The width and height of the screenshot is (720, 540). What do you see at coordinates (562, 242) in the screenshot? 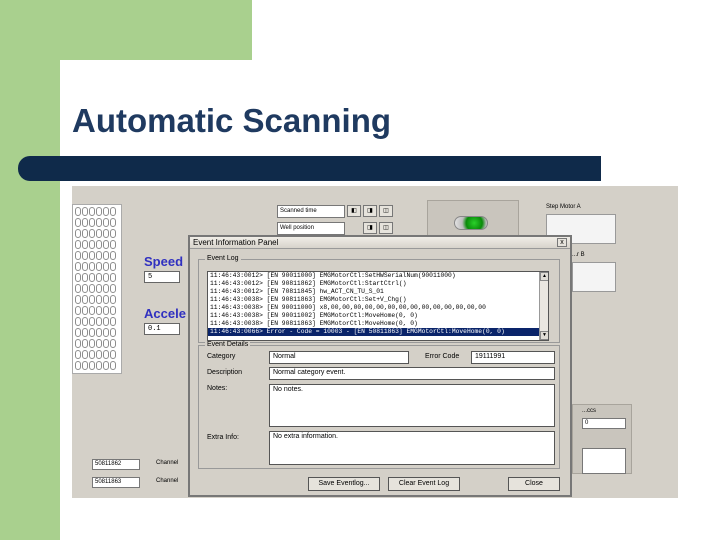
I see `close-icon: x` at bounding box center [562, 242].